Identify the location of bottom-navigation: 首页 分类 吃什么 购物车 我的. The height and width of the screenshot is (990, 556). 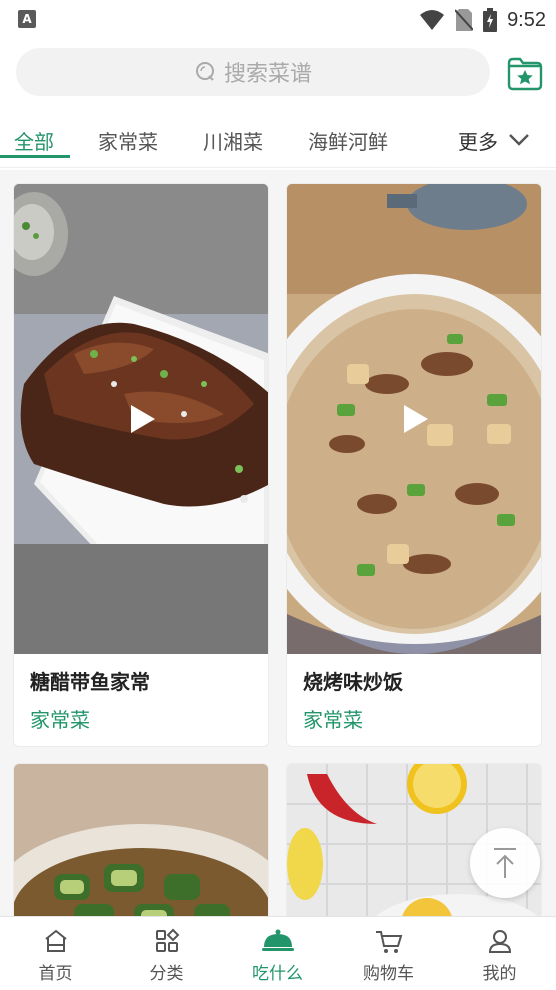
(278, 953).